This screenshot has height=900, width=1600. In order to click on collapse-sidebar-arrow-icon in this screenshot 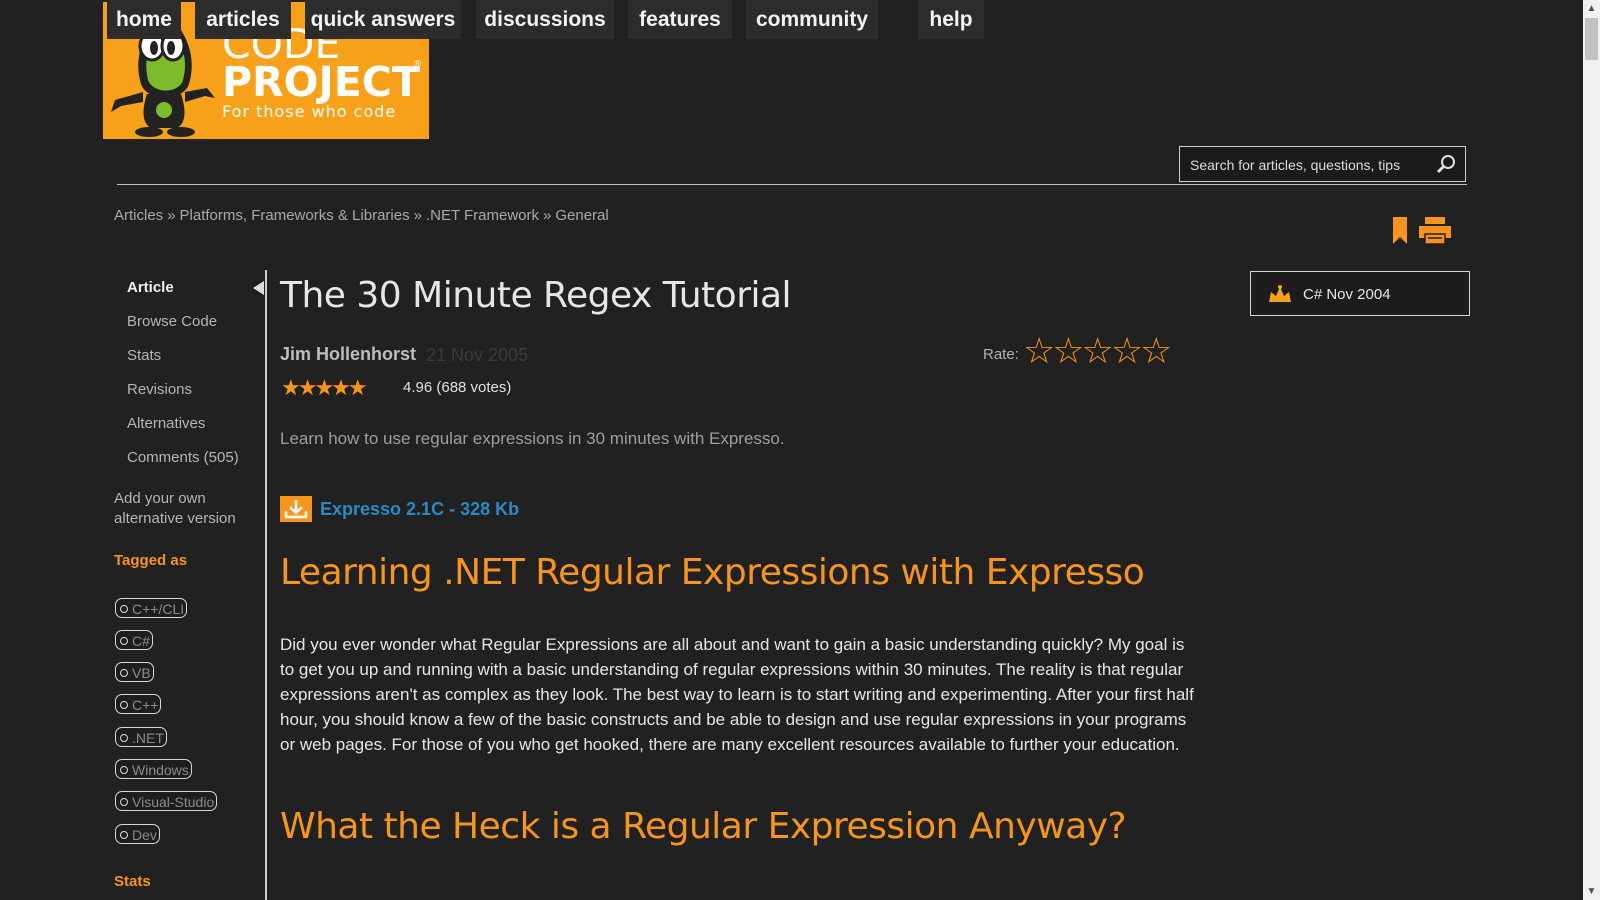, I will do `click(258, 288)`.